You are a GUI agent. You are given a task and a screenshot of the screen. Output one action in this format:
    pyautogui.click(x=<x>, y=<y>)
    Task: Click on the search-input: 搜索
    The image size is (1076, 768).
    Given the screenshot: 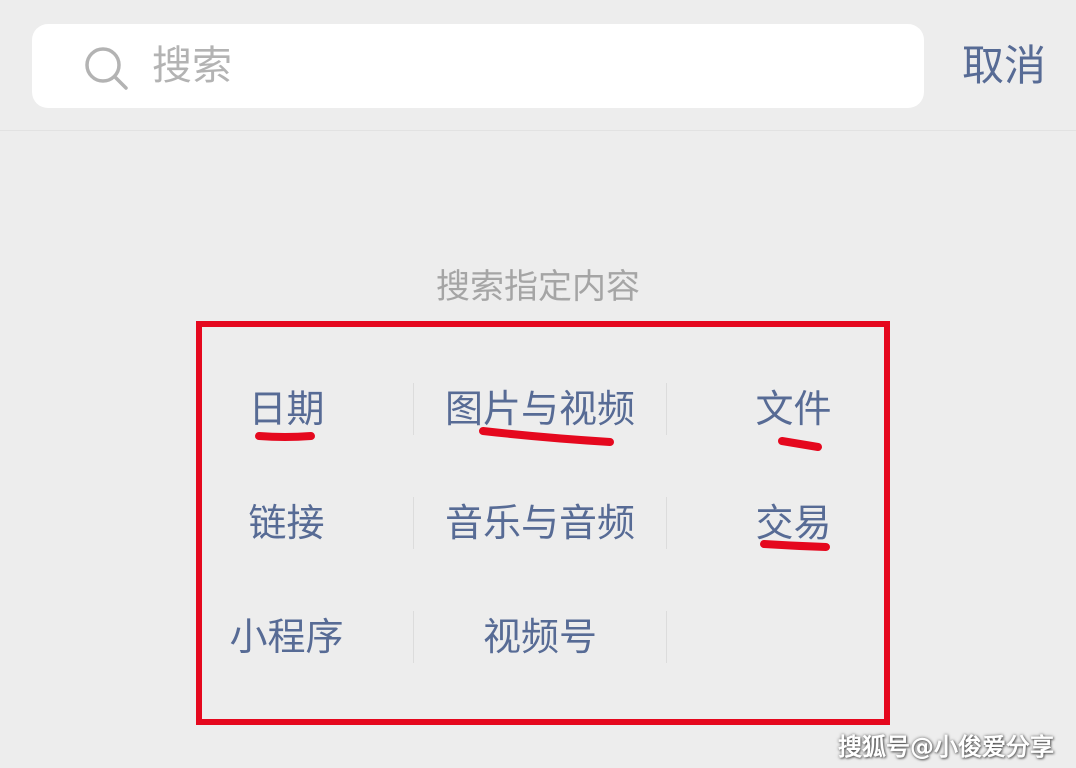 What is the action you would take?
    pyautogui.click(x=478, y=66)
    